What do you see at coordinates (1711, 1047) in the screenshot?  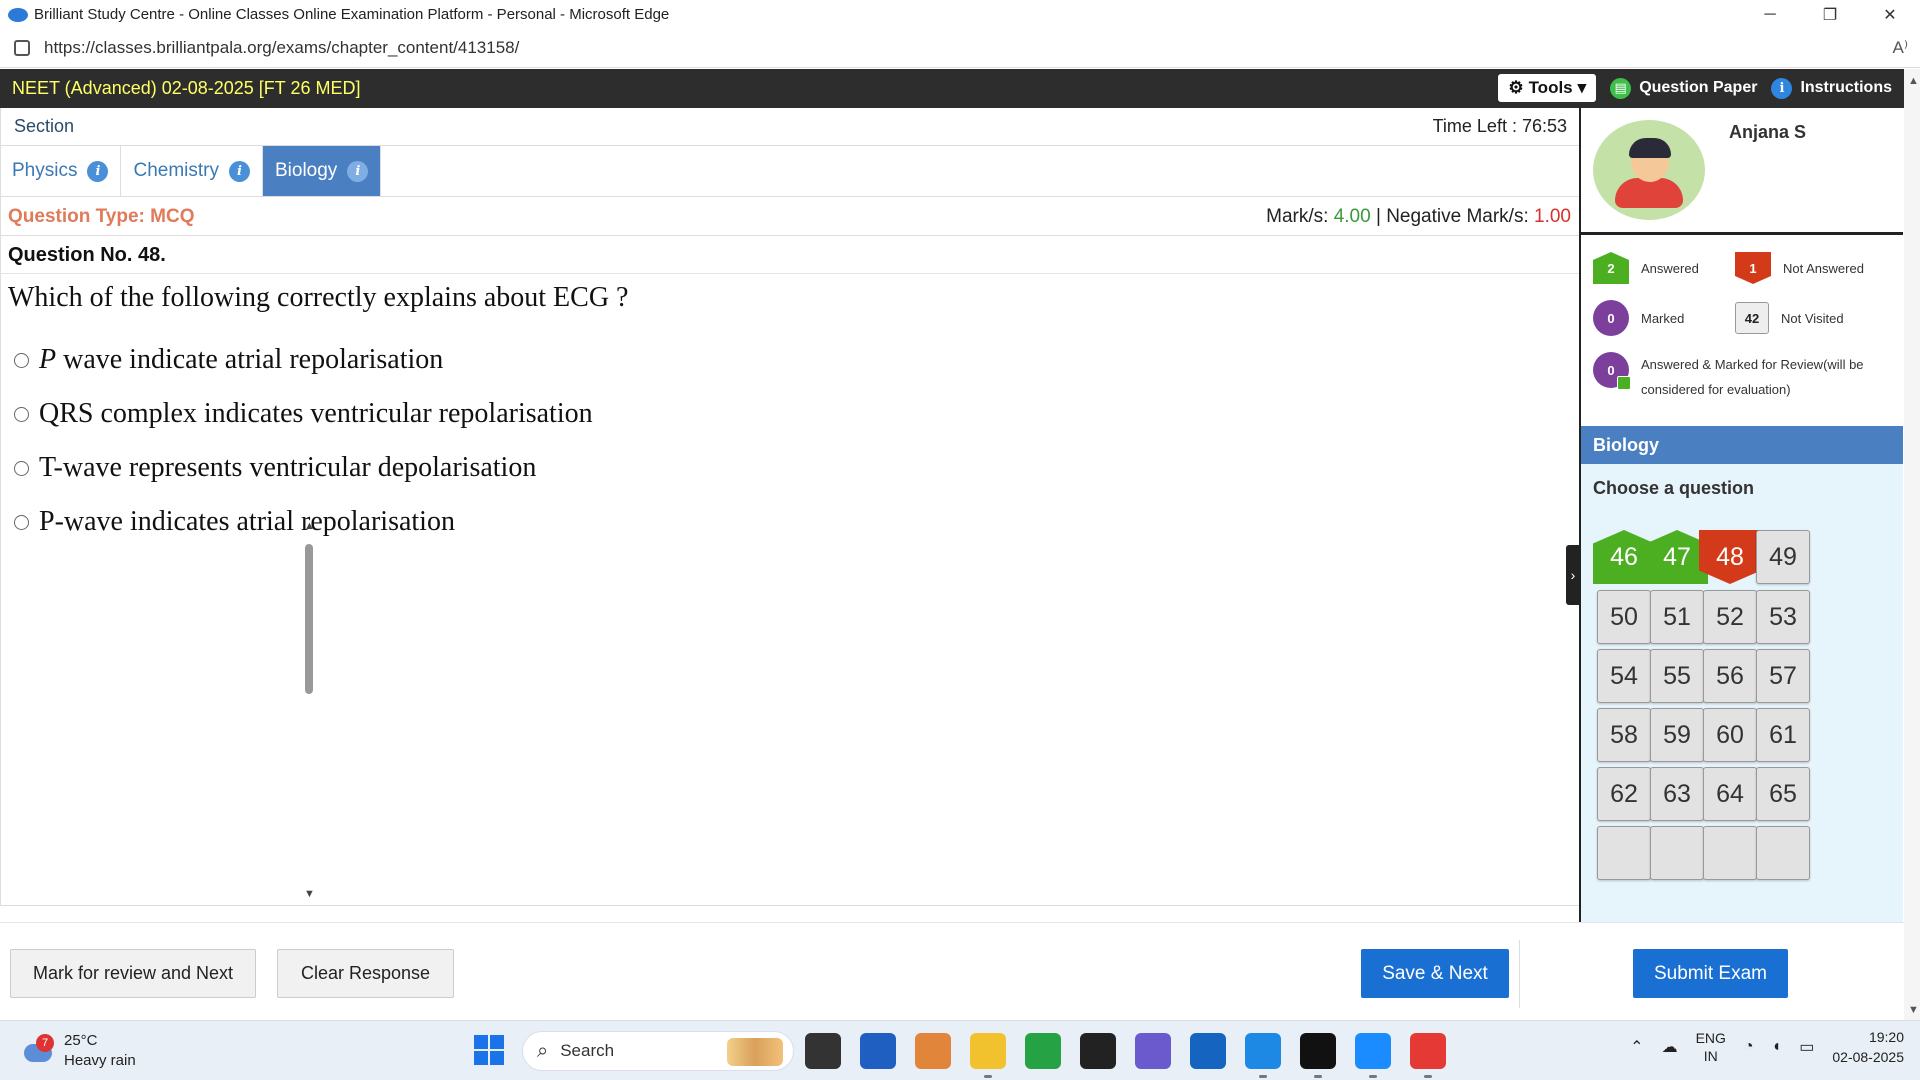 I see `language-indicator: ENG IN` at bounding box center [1711, 1047].